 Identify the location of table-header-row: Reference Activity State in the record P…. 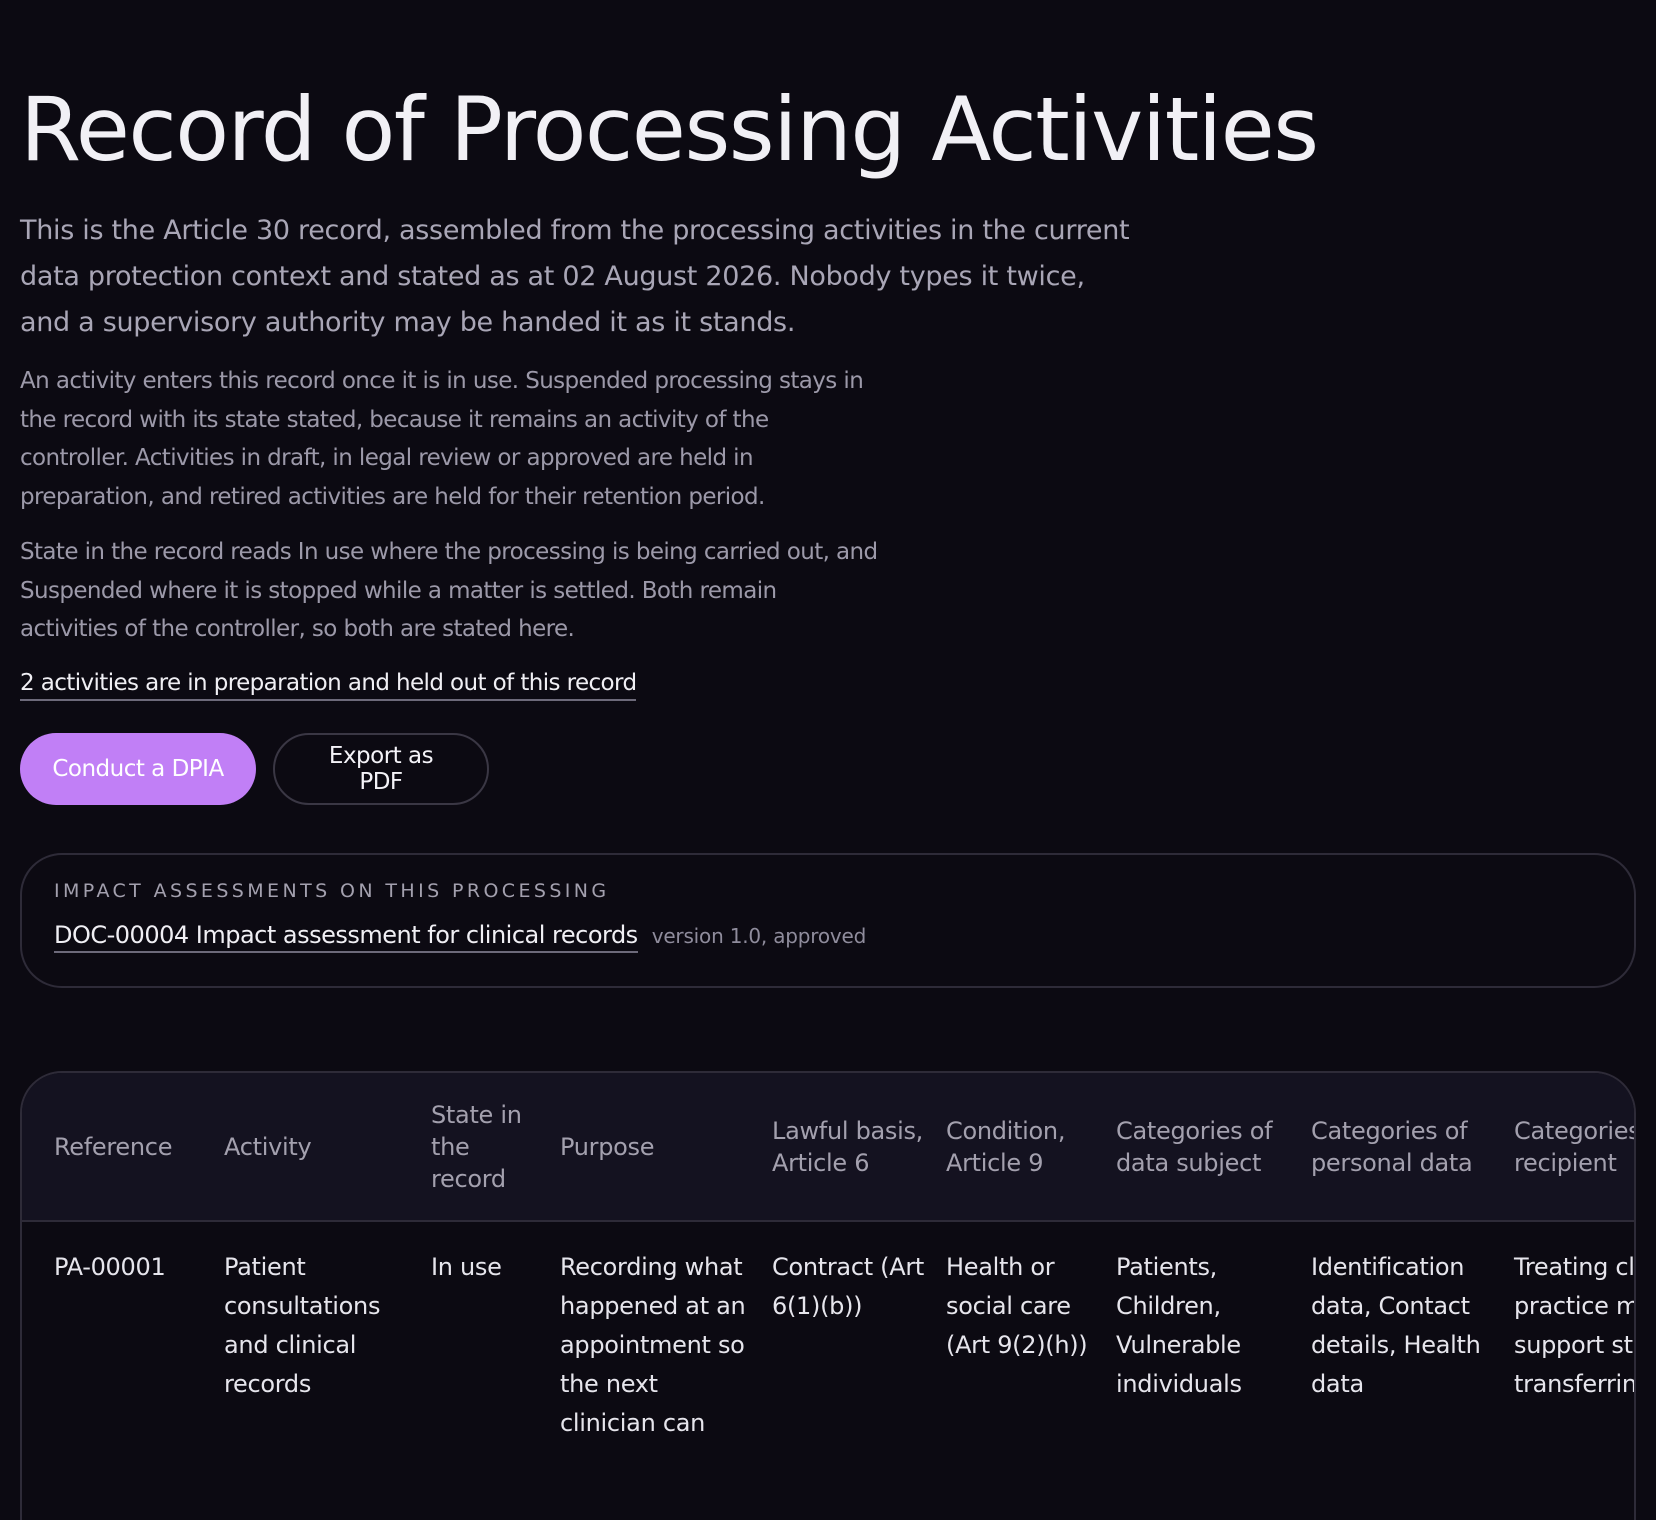
(828, 1147).